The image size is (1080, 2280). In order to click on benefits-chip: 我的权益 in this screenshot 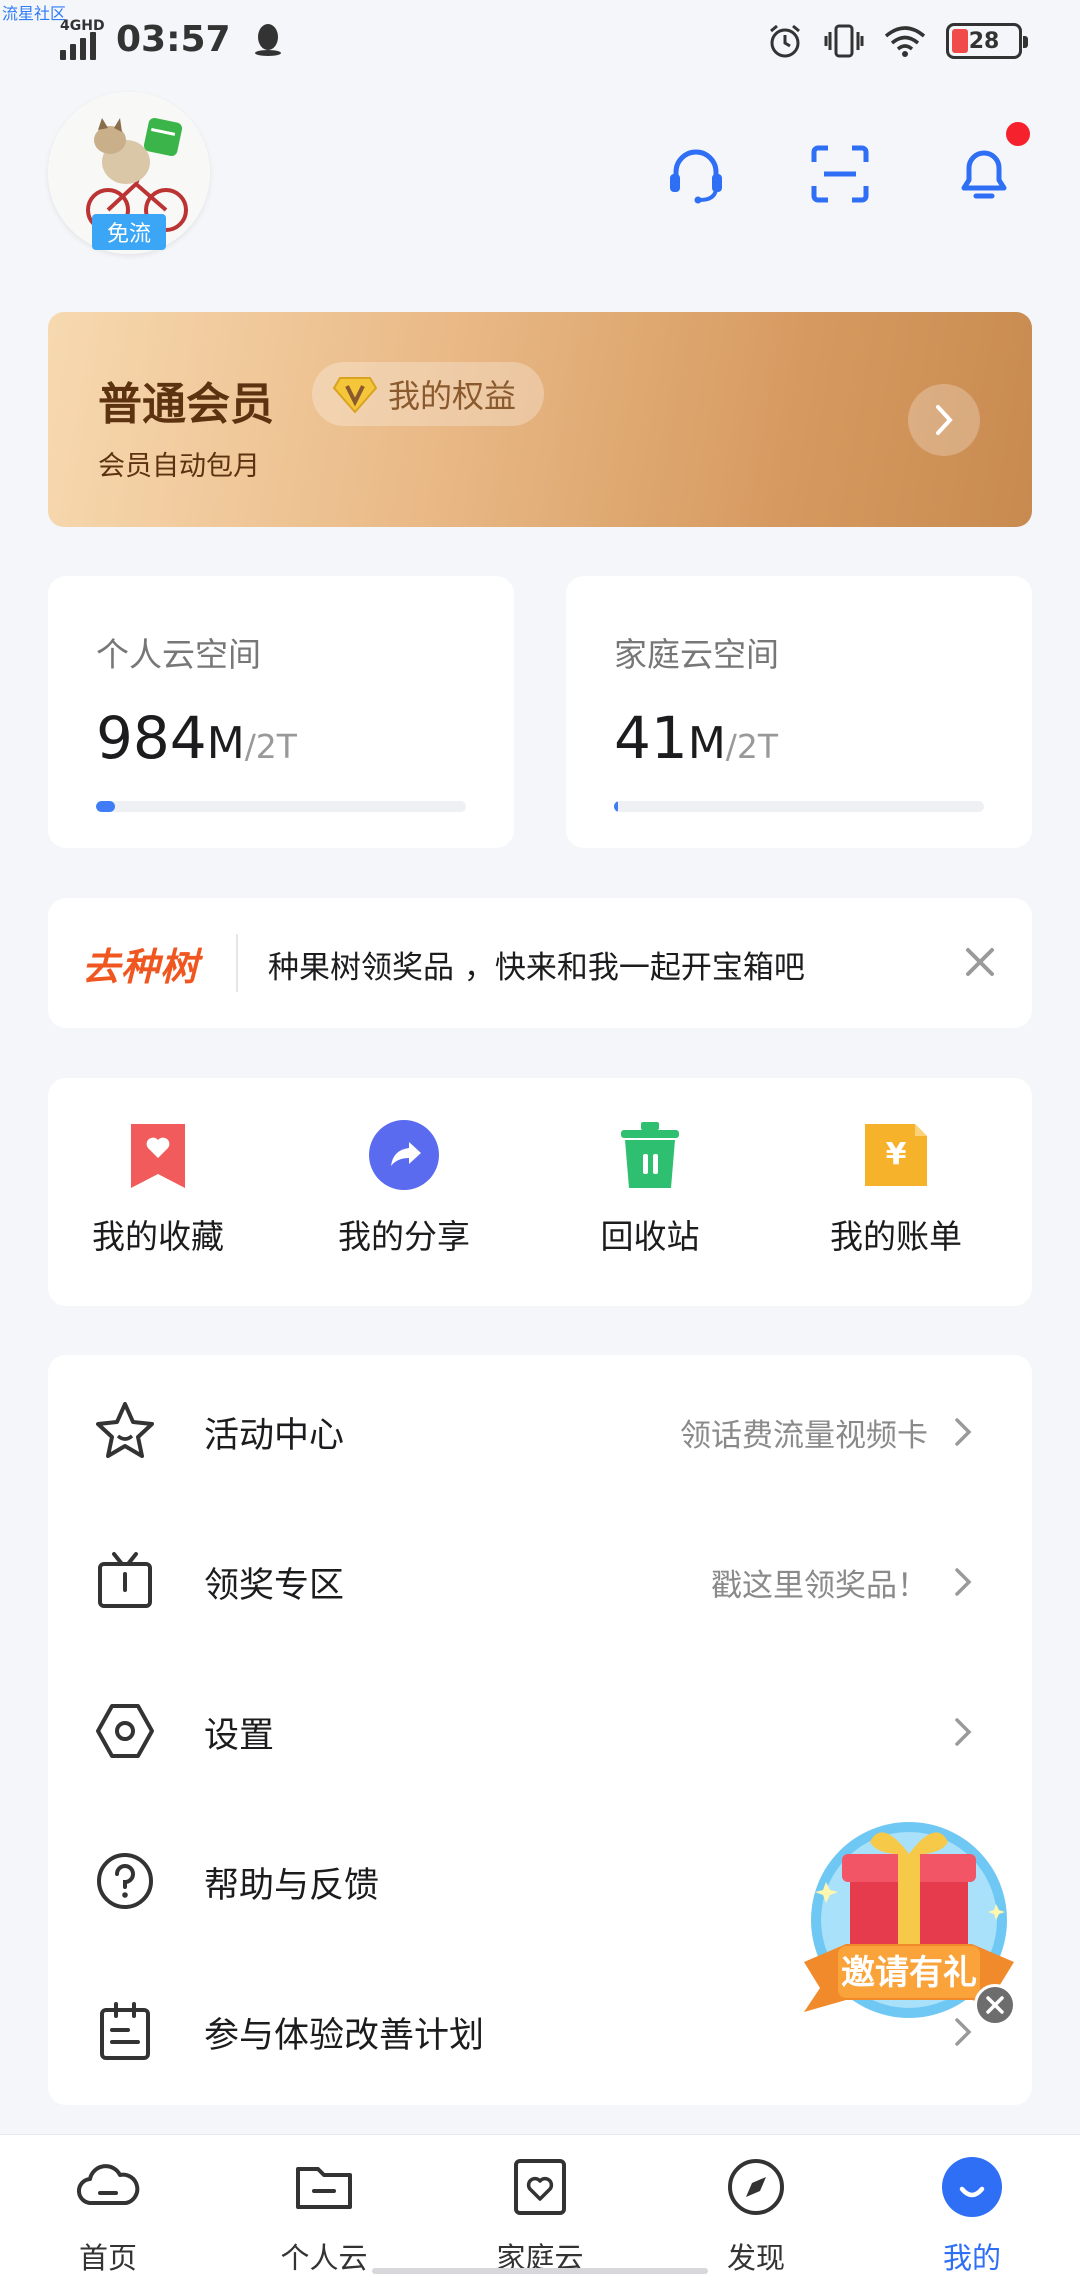, I will do `click(428, 394)`.